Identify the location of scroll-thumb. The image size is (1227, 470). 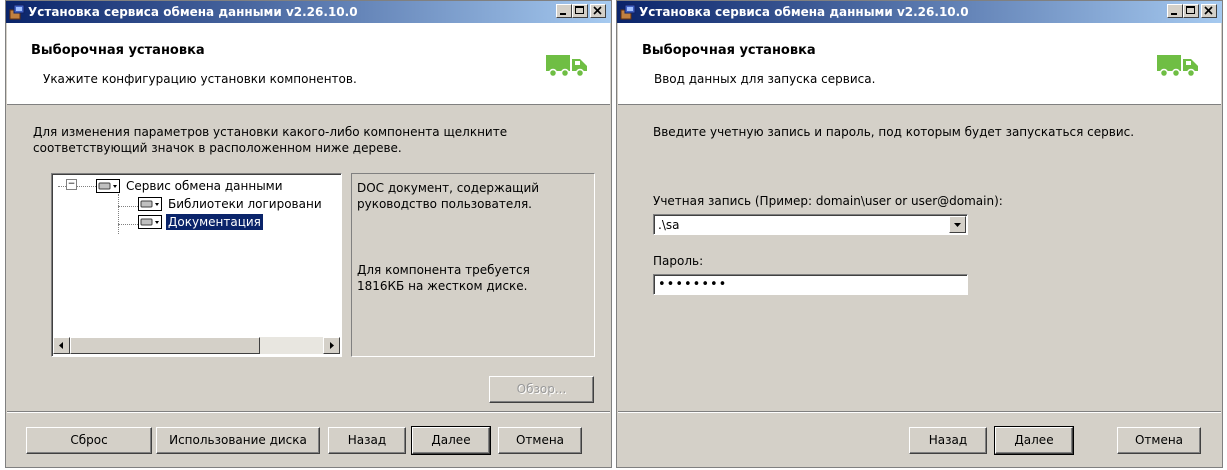
(165, 345).